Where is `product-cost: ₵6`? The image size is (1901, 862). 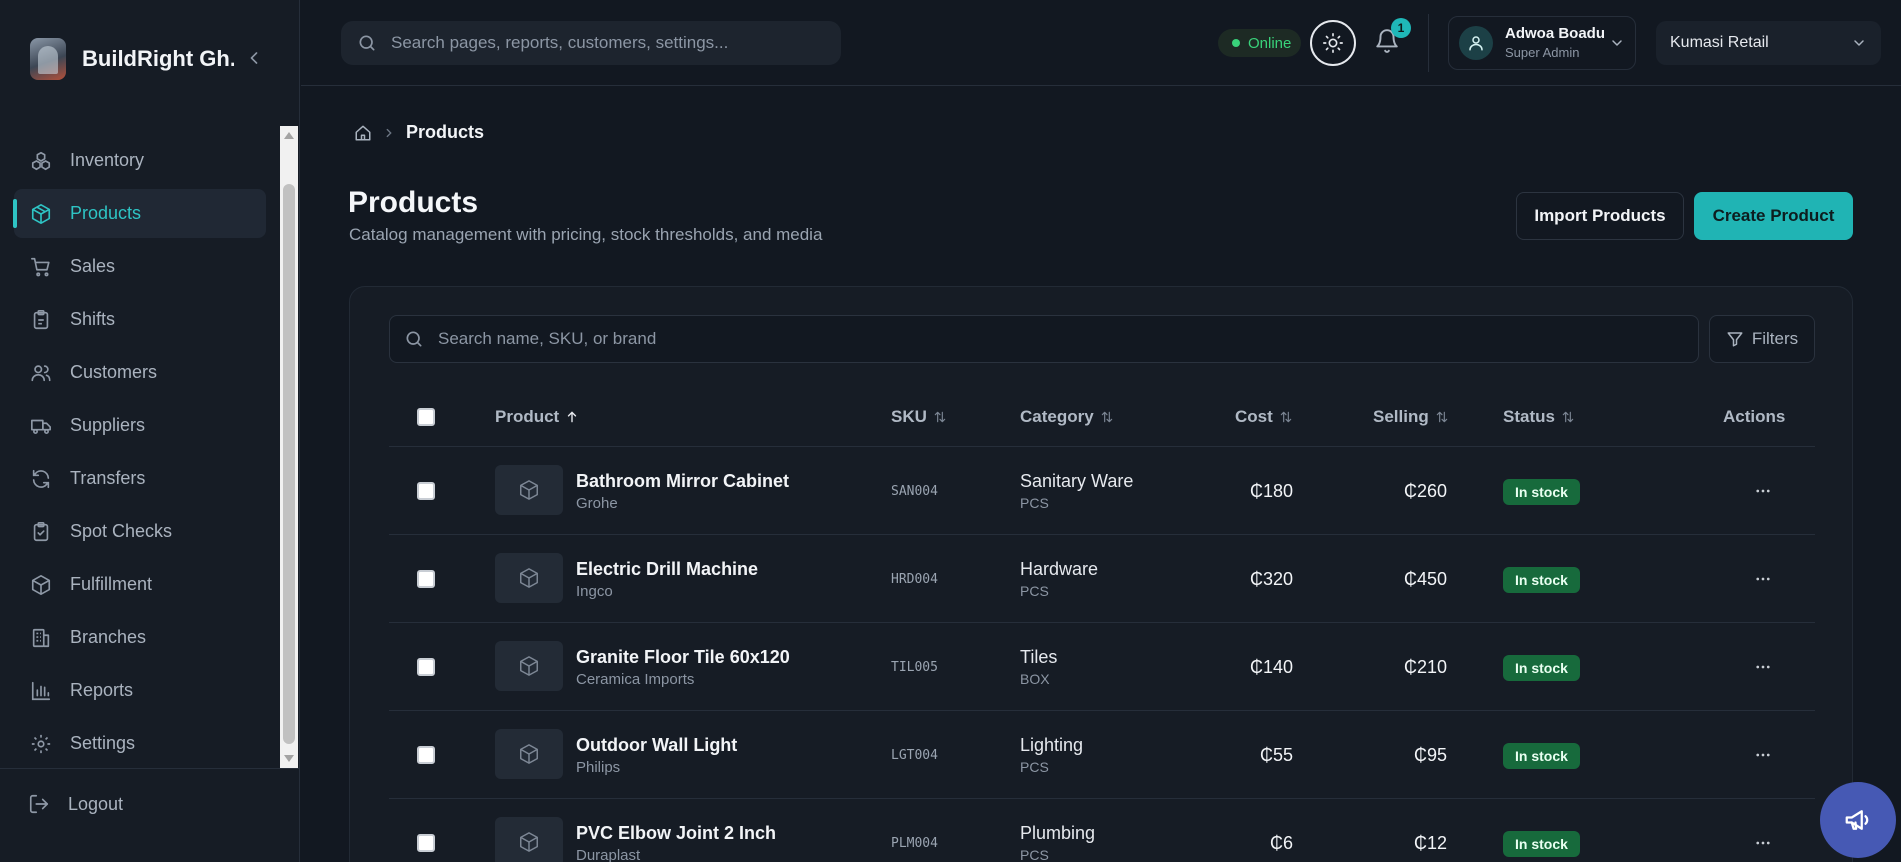
product-cost: ₵6 is located at coordinates (1281, 843).